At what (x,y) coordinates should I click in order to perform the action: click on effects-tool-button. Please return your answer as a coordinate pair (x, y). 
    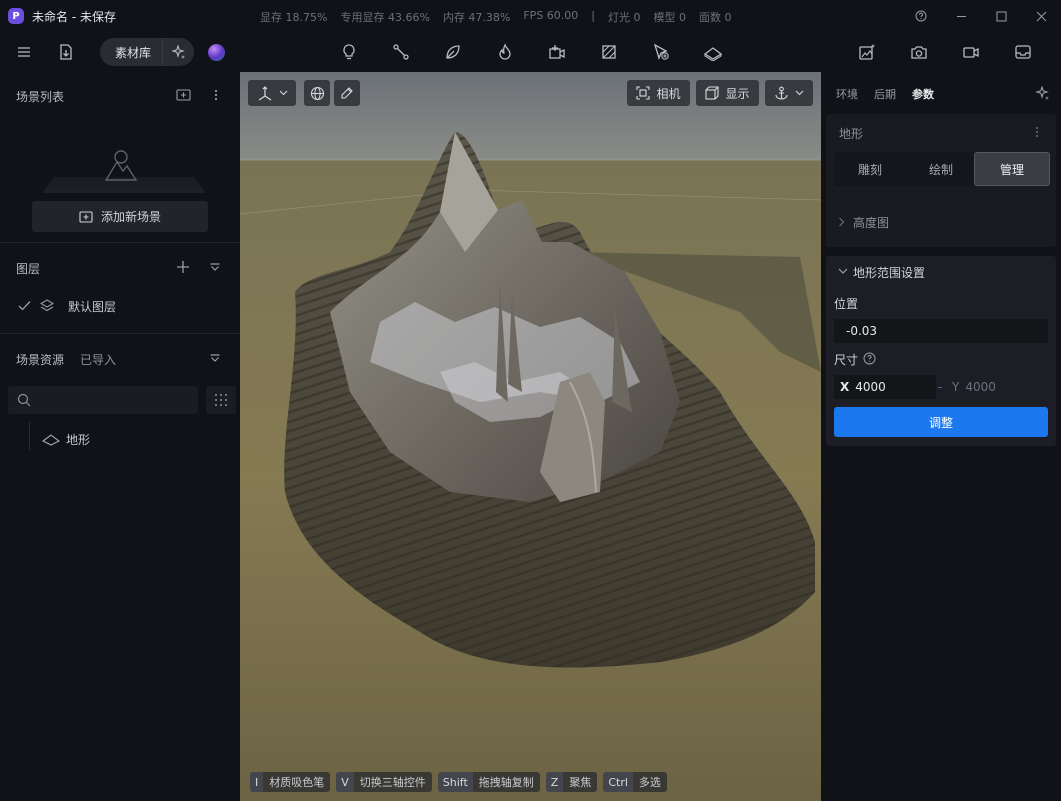
    Looking at the image, I should click on (505, 52).